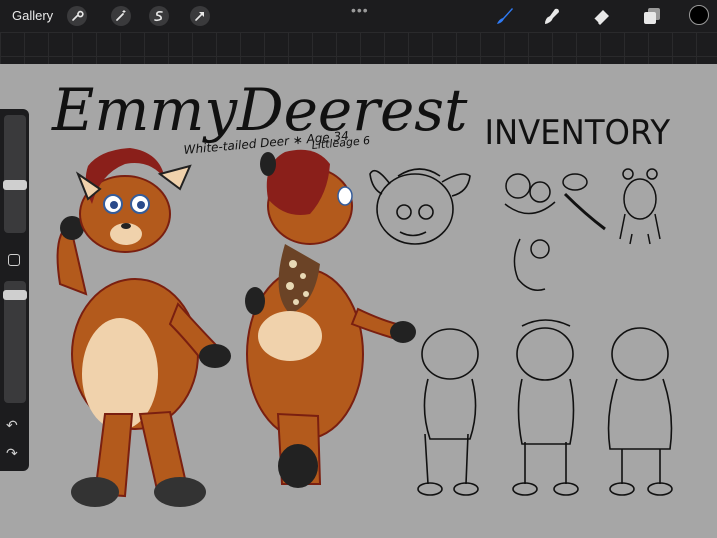 This screenshot has width=717, height=538. I want to click on selection-s-icon, so click(159, 16).